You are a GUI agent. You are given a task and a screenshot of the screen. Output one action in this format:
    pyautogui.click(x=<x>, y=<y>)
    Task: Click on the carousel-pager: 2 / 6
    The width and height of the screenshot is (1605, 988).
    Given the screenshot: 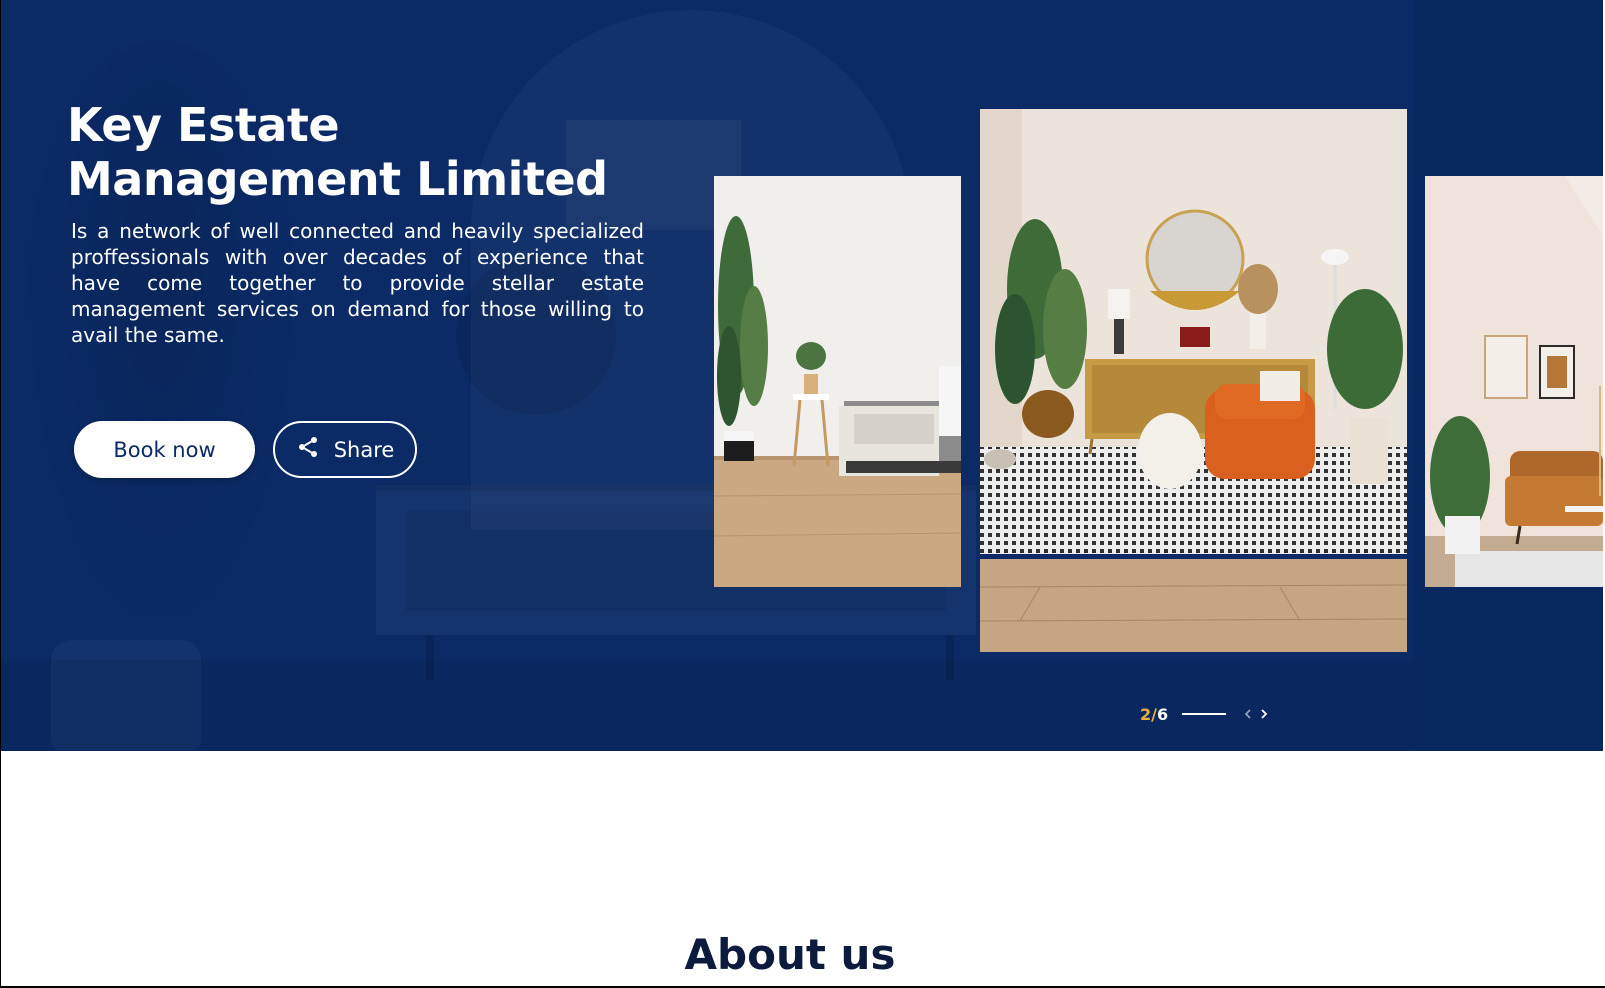 What is the action you would take?
    pyautogui.click(x=1206, y=714)
    